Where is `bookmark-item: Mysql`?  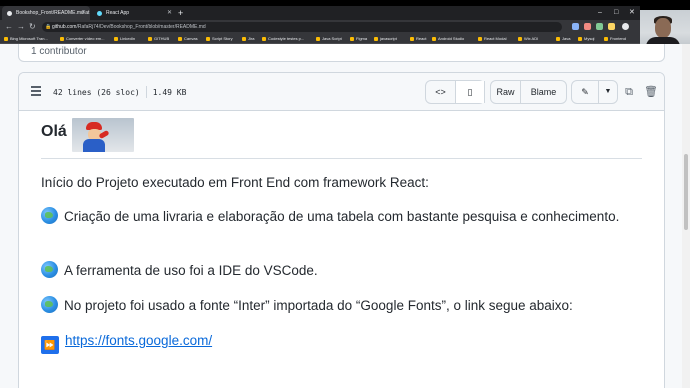
bookmark-item: Mysql is located at coordinates (586, 38).